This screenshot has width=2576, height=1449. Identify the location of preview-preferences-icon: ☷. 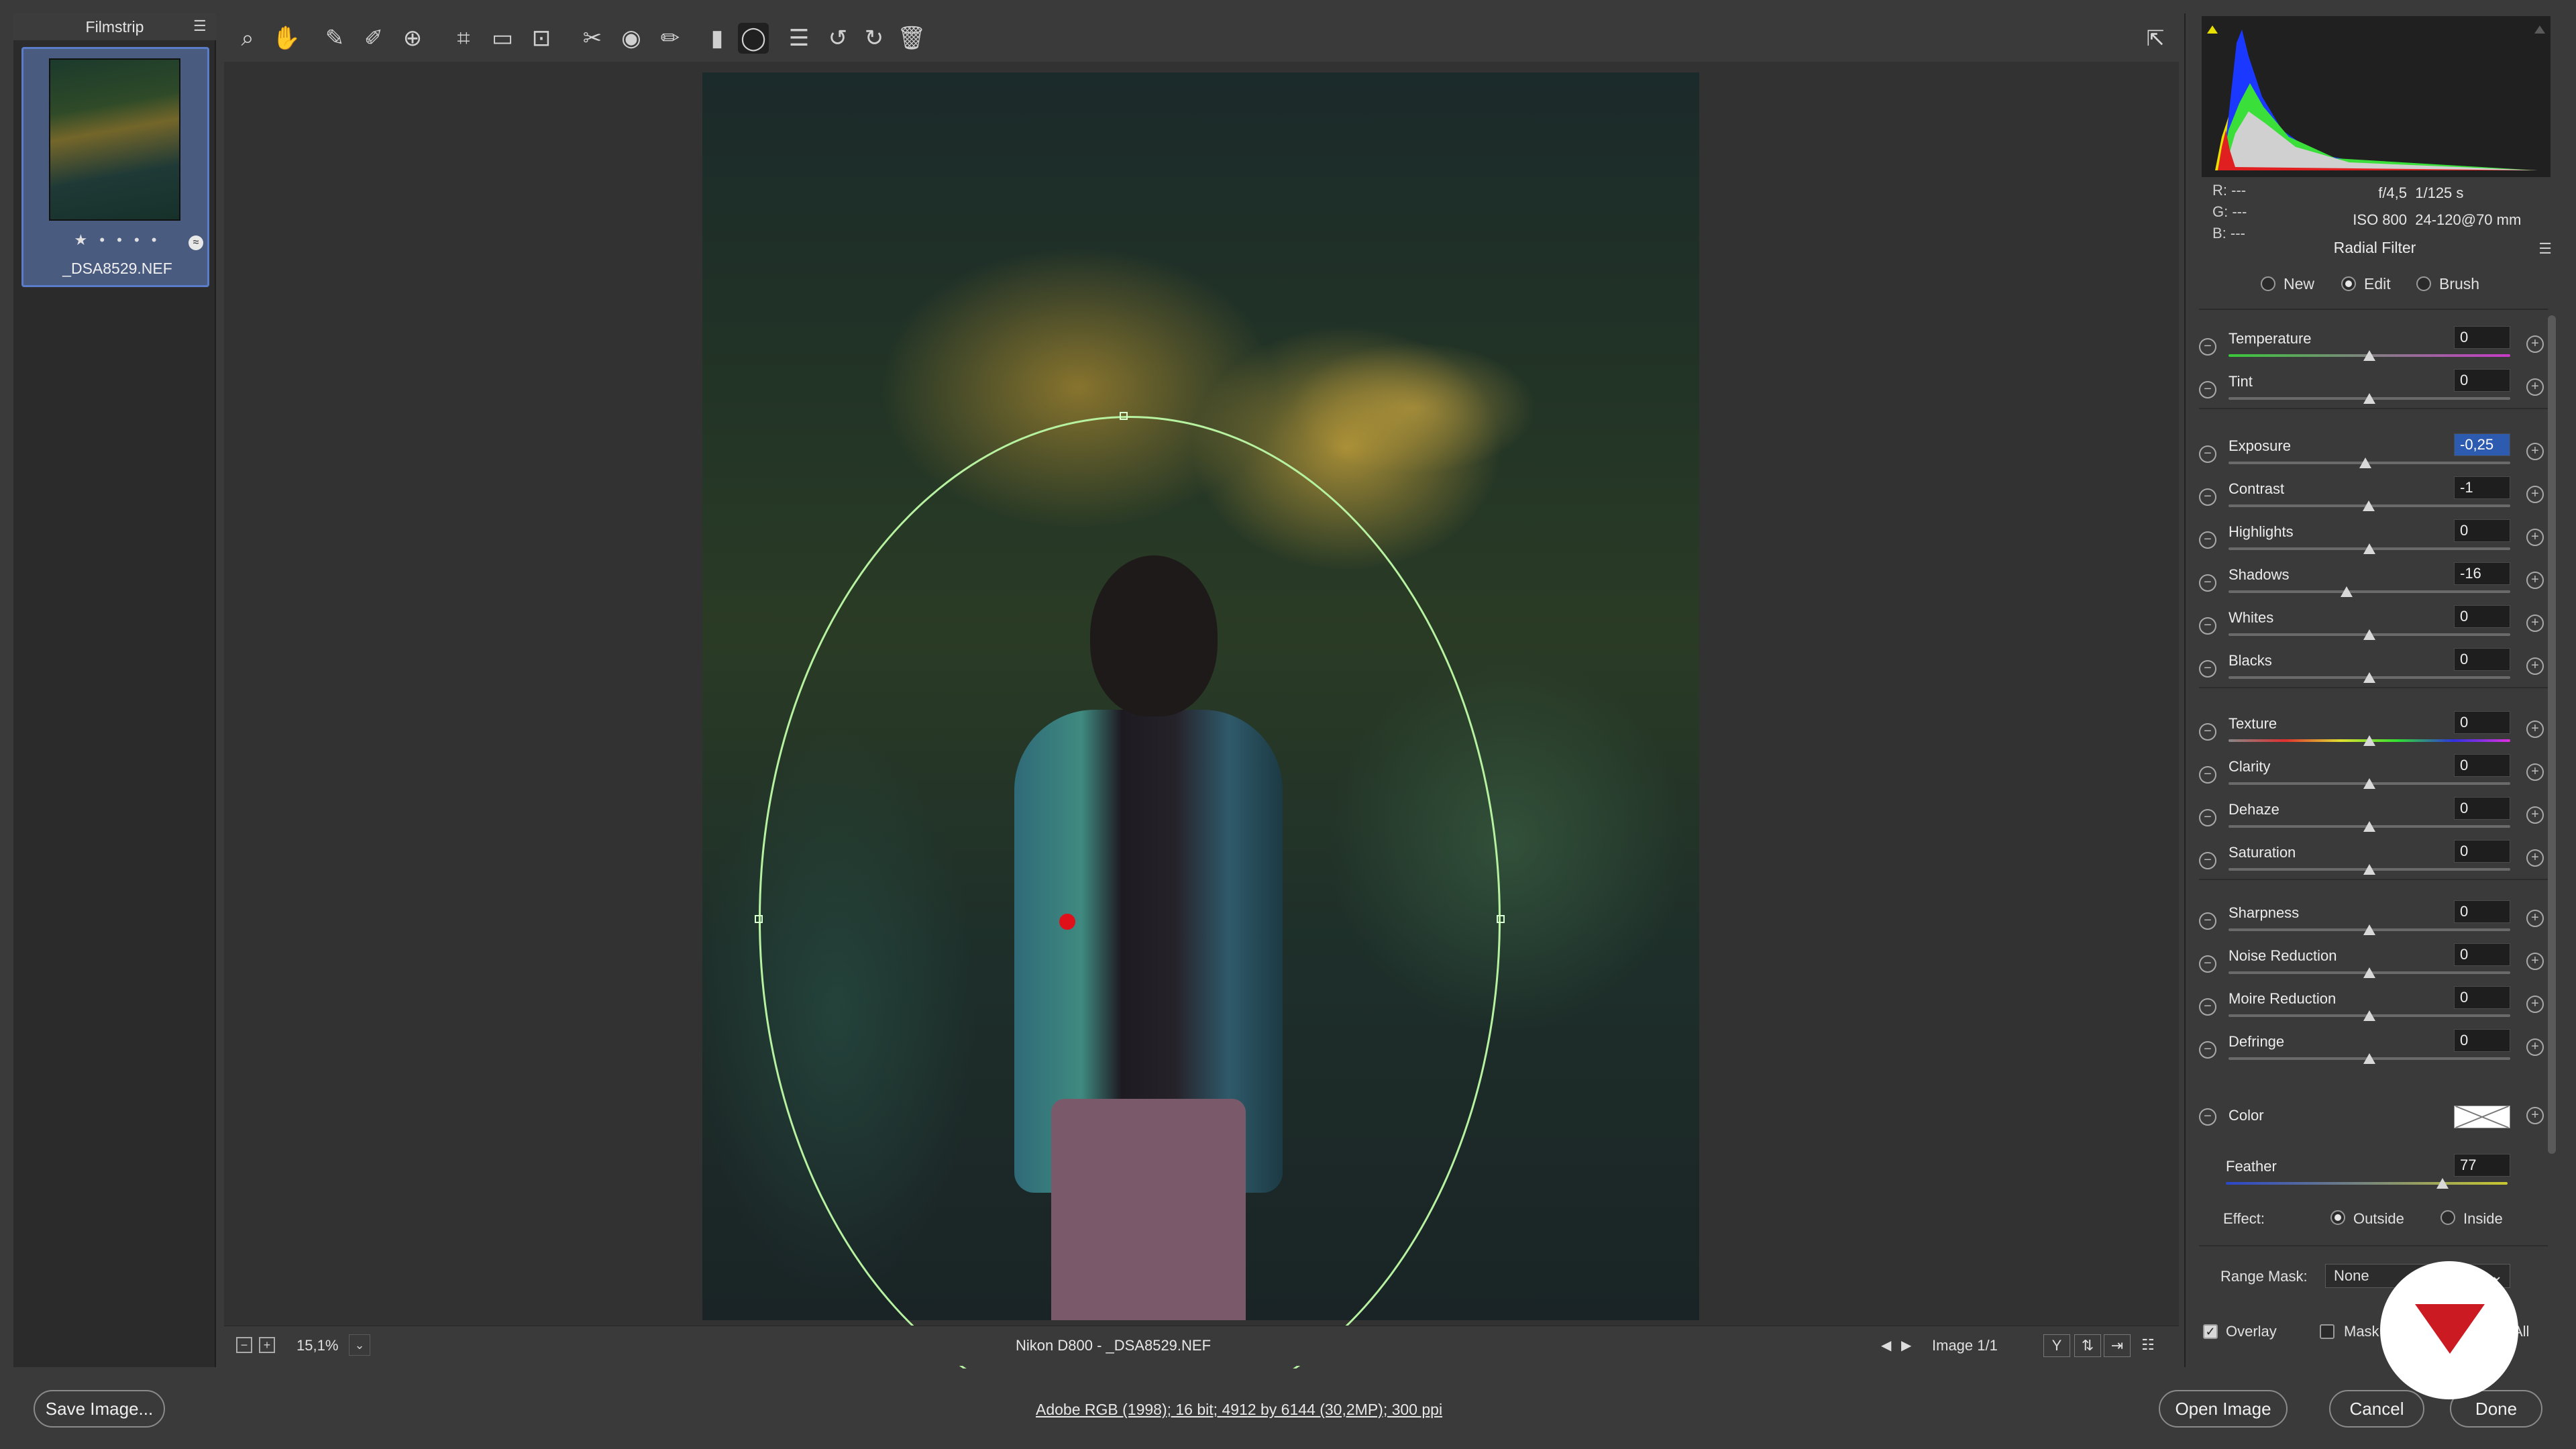
(2148, 1345).